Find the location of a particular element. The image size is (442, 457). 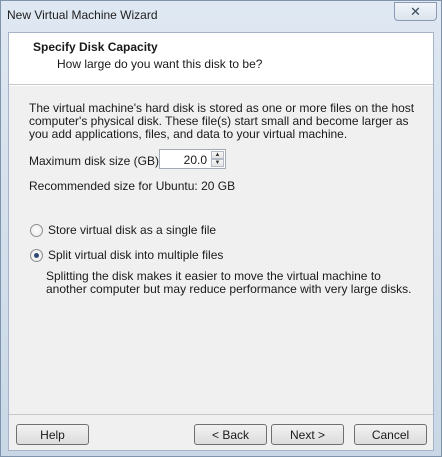

title-bar: New Virtual Machine Wizard ✕ is located at coordinates (221, 16).